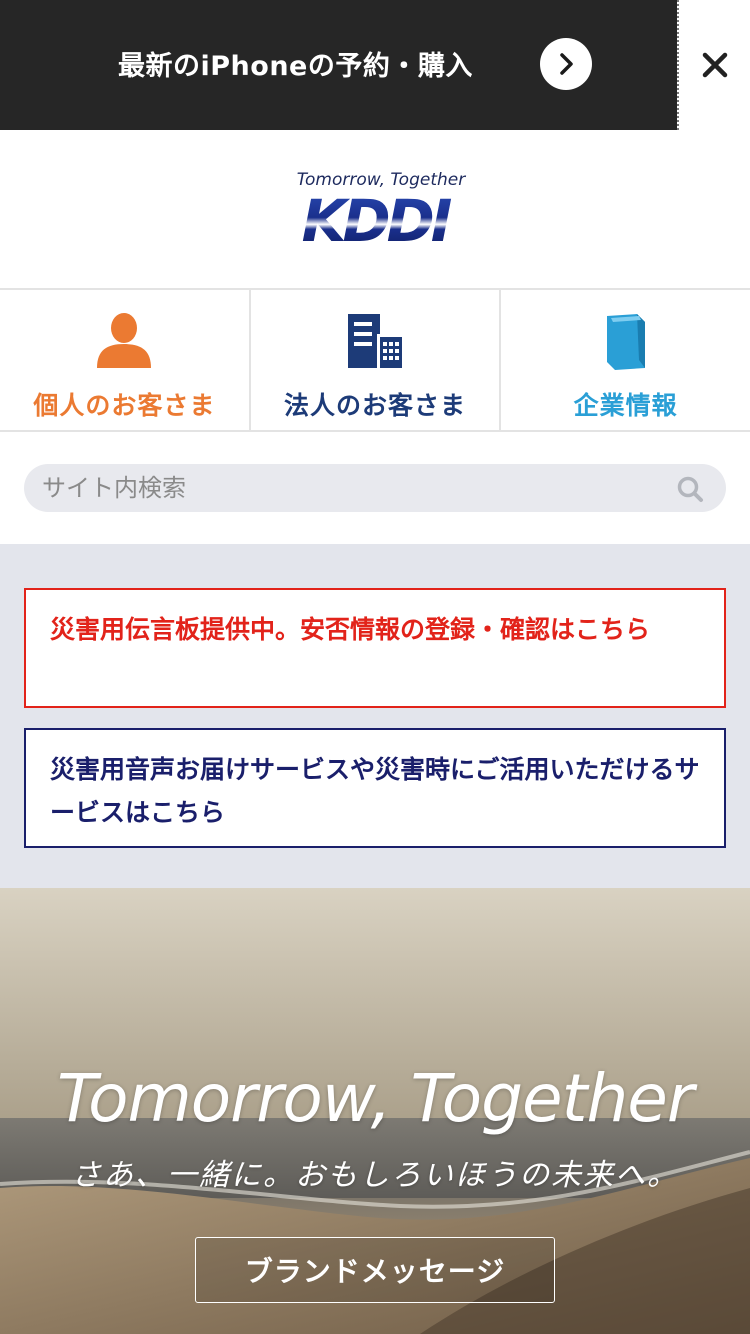  I want to click on search-input, so click(375, 488).